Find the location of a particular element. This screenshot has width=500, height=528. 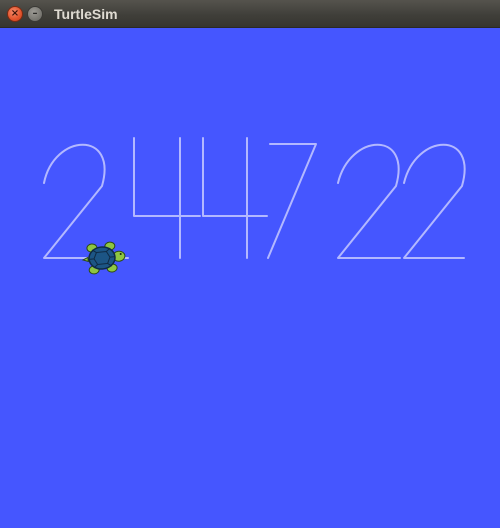

minimize-icon: – is located at coordinates (35, 13).